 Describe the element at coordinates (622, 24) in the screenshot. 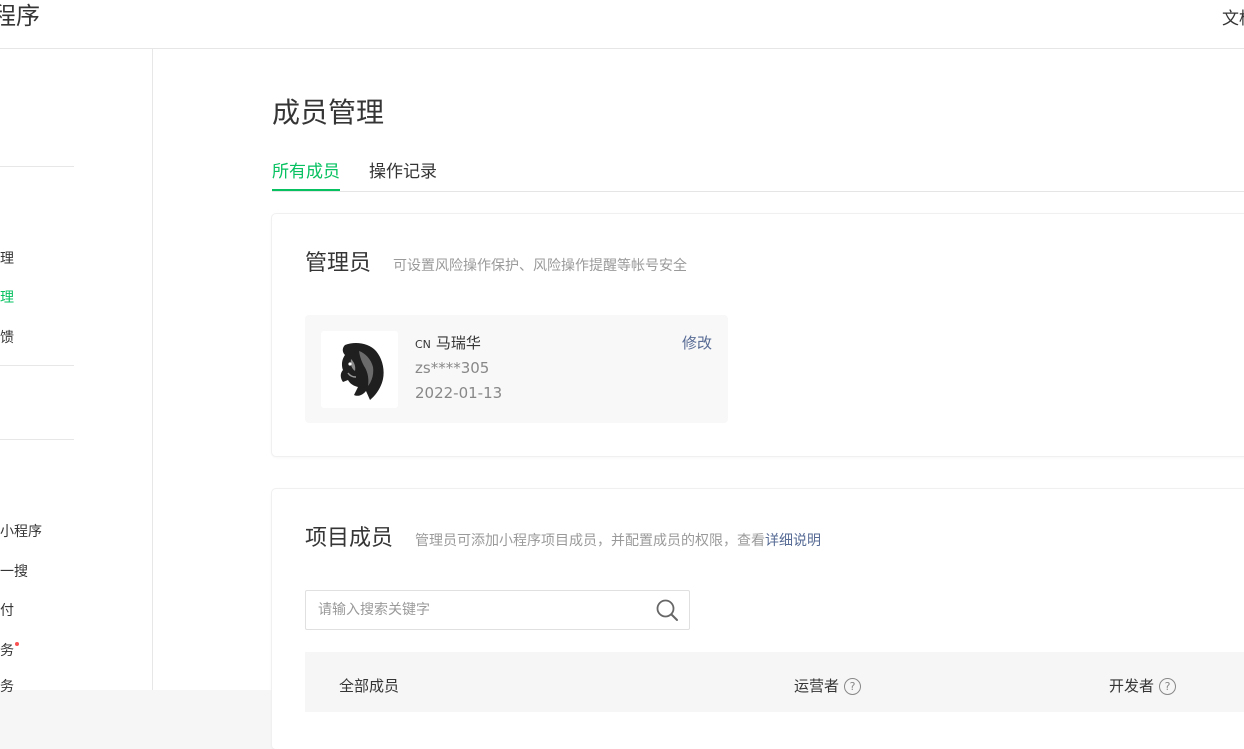

I see `top-bar: 程序 文档` at that location.